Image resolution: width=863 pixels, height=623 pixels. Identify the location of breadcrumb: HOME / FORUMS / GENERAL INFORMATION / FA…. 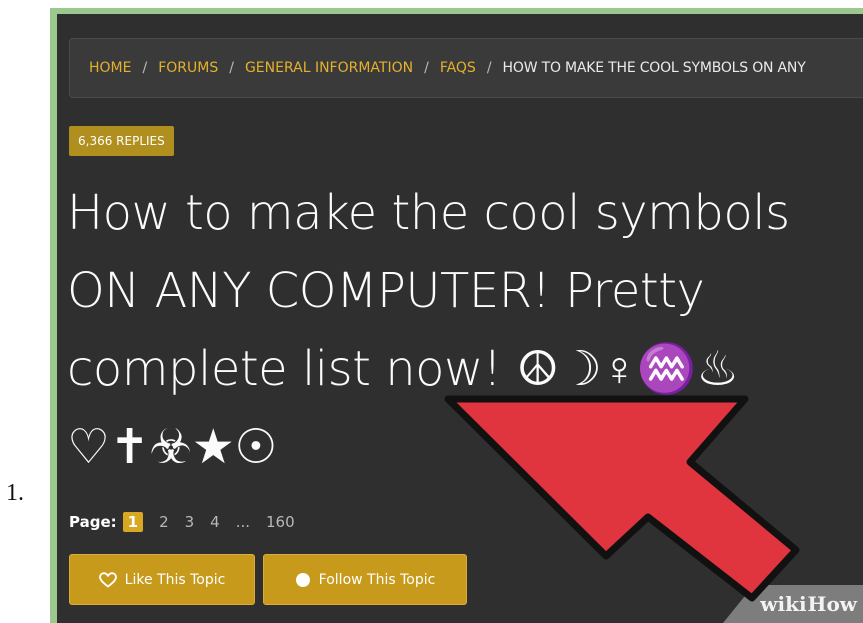
(466, 68).